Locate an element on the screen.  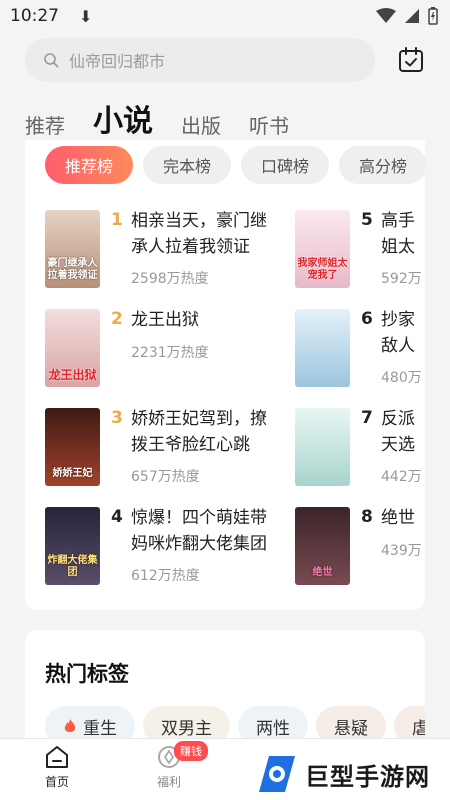
status-bar: 10:27 ⬇ is located at coordinates (225, 16).